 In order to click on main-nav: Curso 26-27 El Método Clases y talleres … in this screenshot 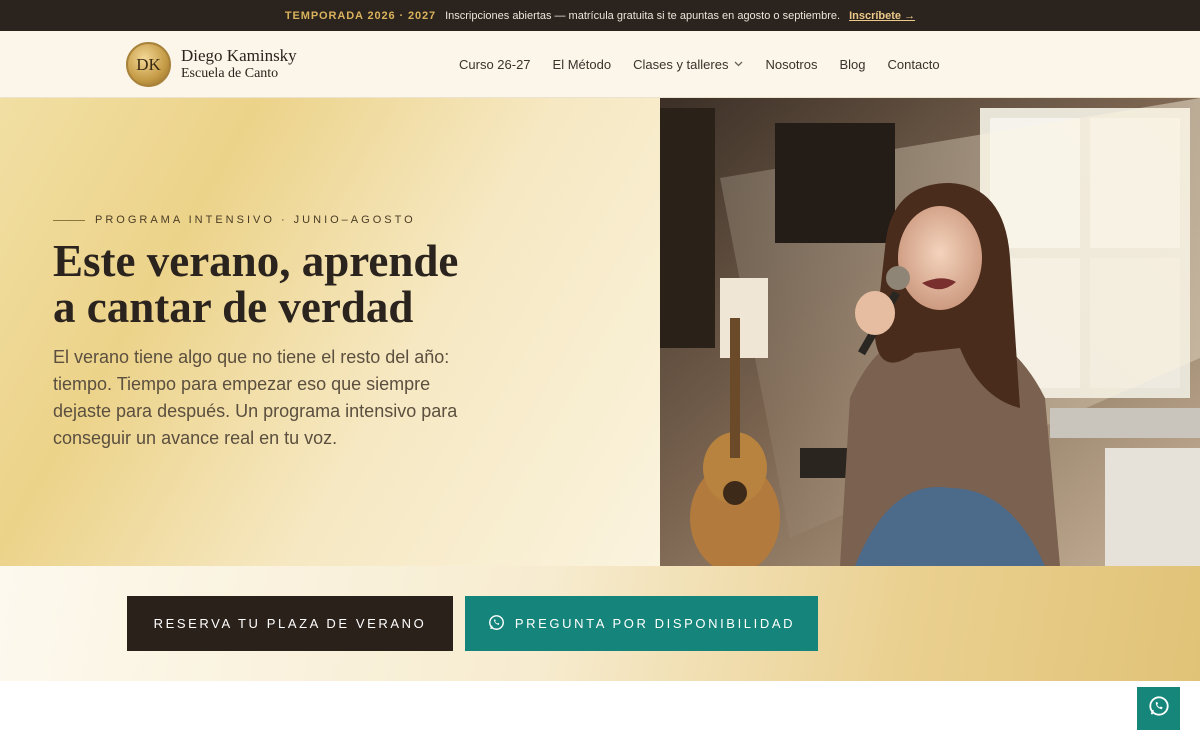, I will do `click(699, 64)`.